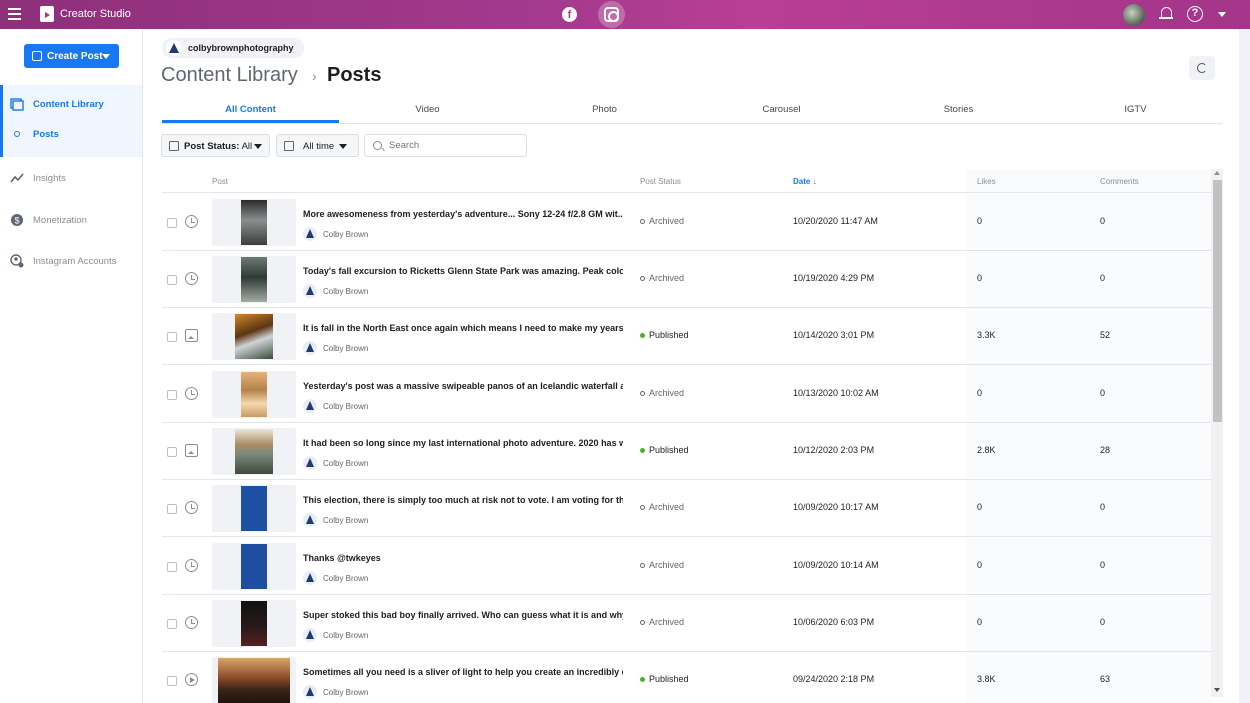  I want to click on bell-icon, so click(1166, 14).